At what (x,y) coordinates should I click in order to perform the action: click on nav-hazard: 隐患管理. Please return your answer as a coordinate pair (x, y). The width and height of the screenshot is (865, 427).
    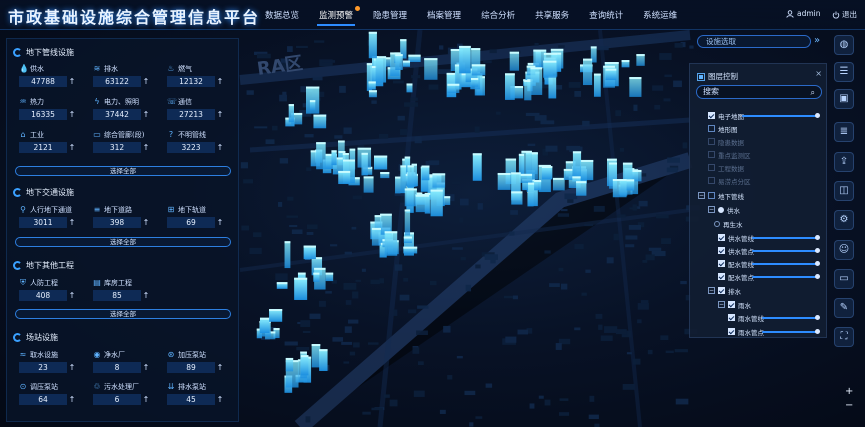
    Looking at the image, I should click on (390, 14).